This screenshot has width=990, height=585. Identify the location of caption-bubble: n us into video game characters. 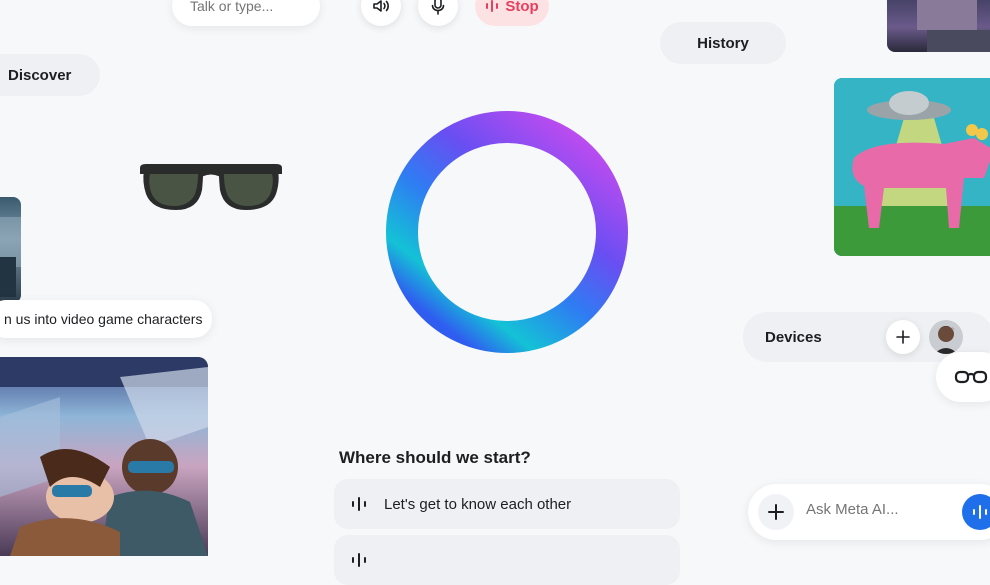
(106, 319).